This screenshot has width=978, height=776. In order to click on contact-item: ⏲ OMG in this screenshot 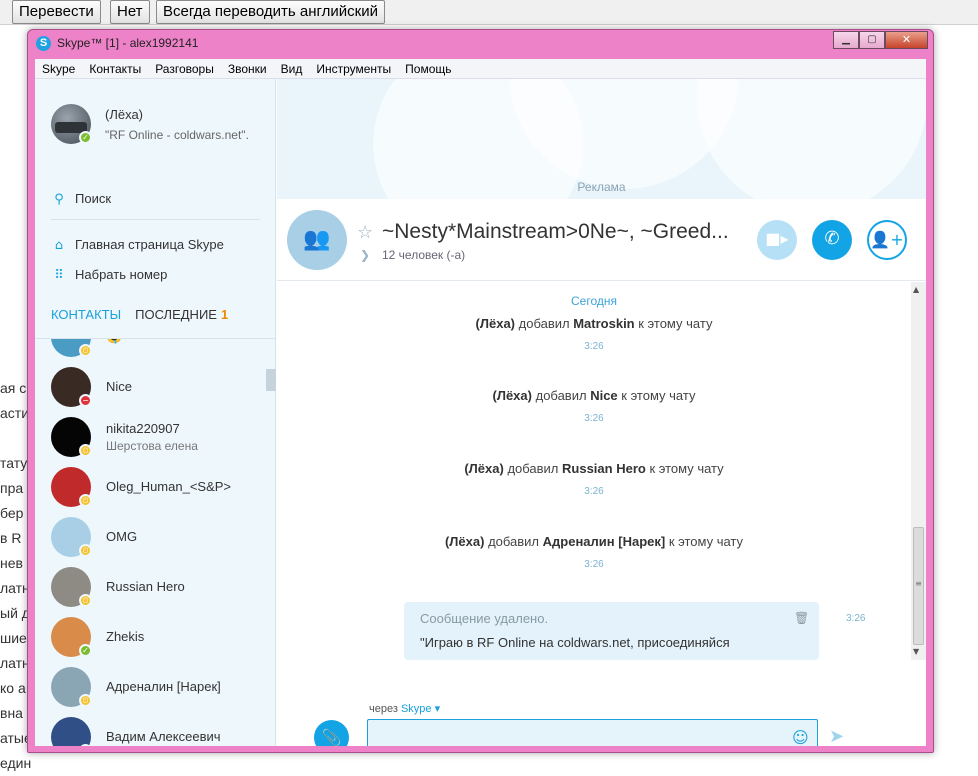, I will do `click(150, 537)`.